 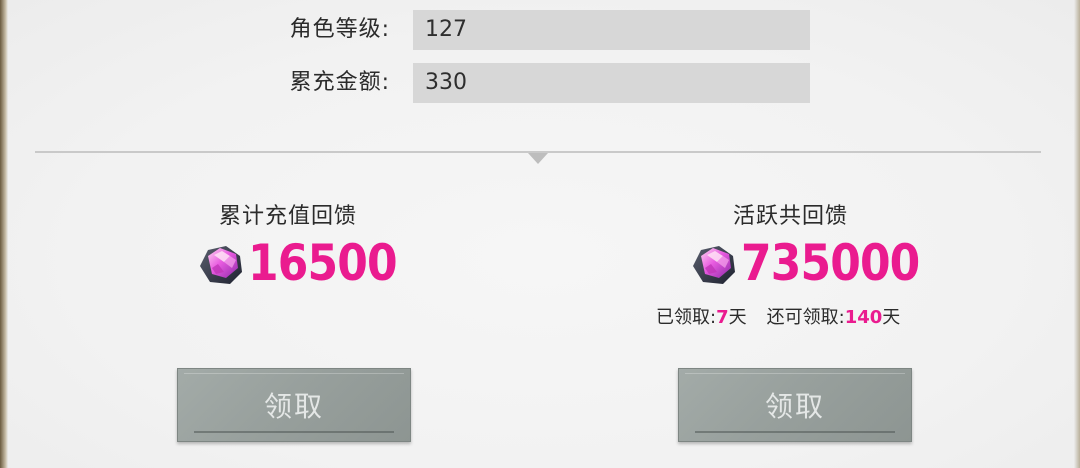 I want to click on activity-reward-amount: 735000, so click(x=830, y=263).